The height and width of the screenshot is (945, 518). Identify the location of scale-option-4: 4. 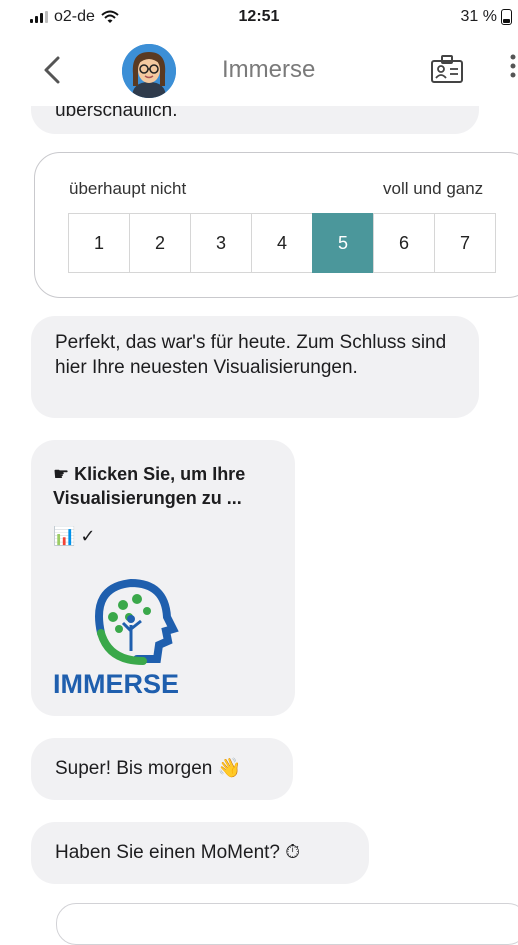
(282, 243).